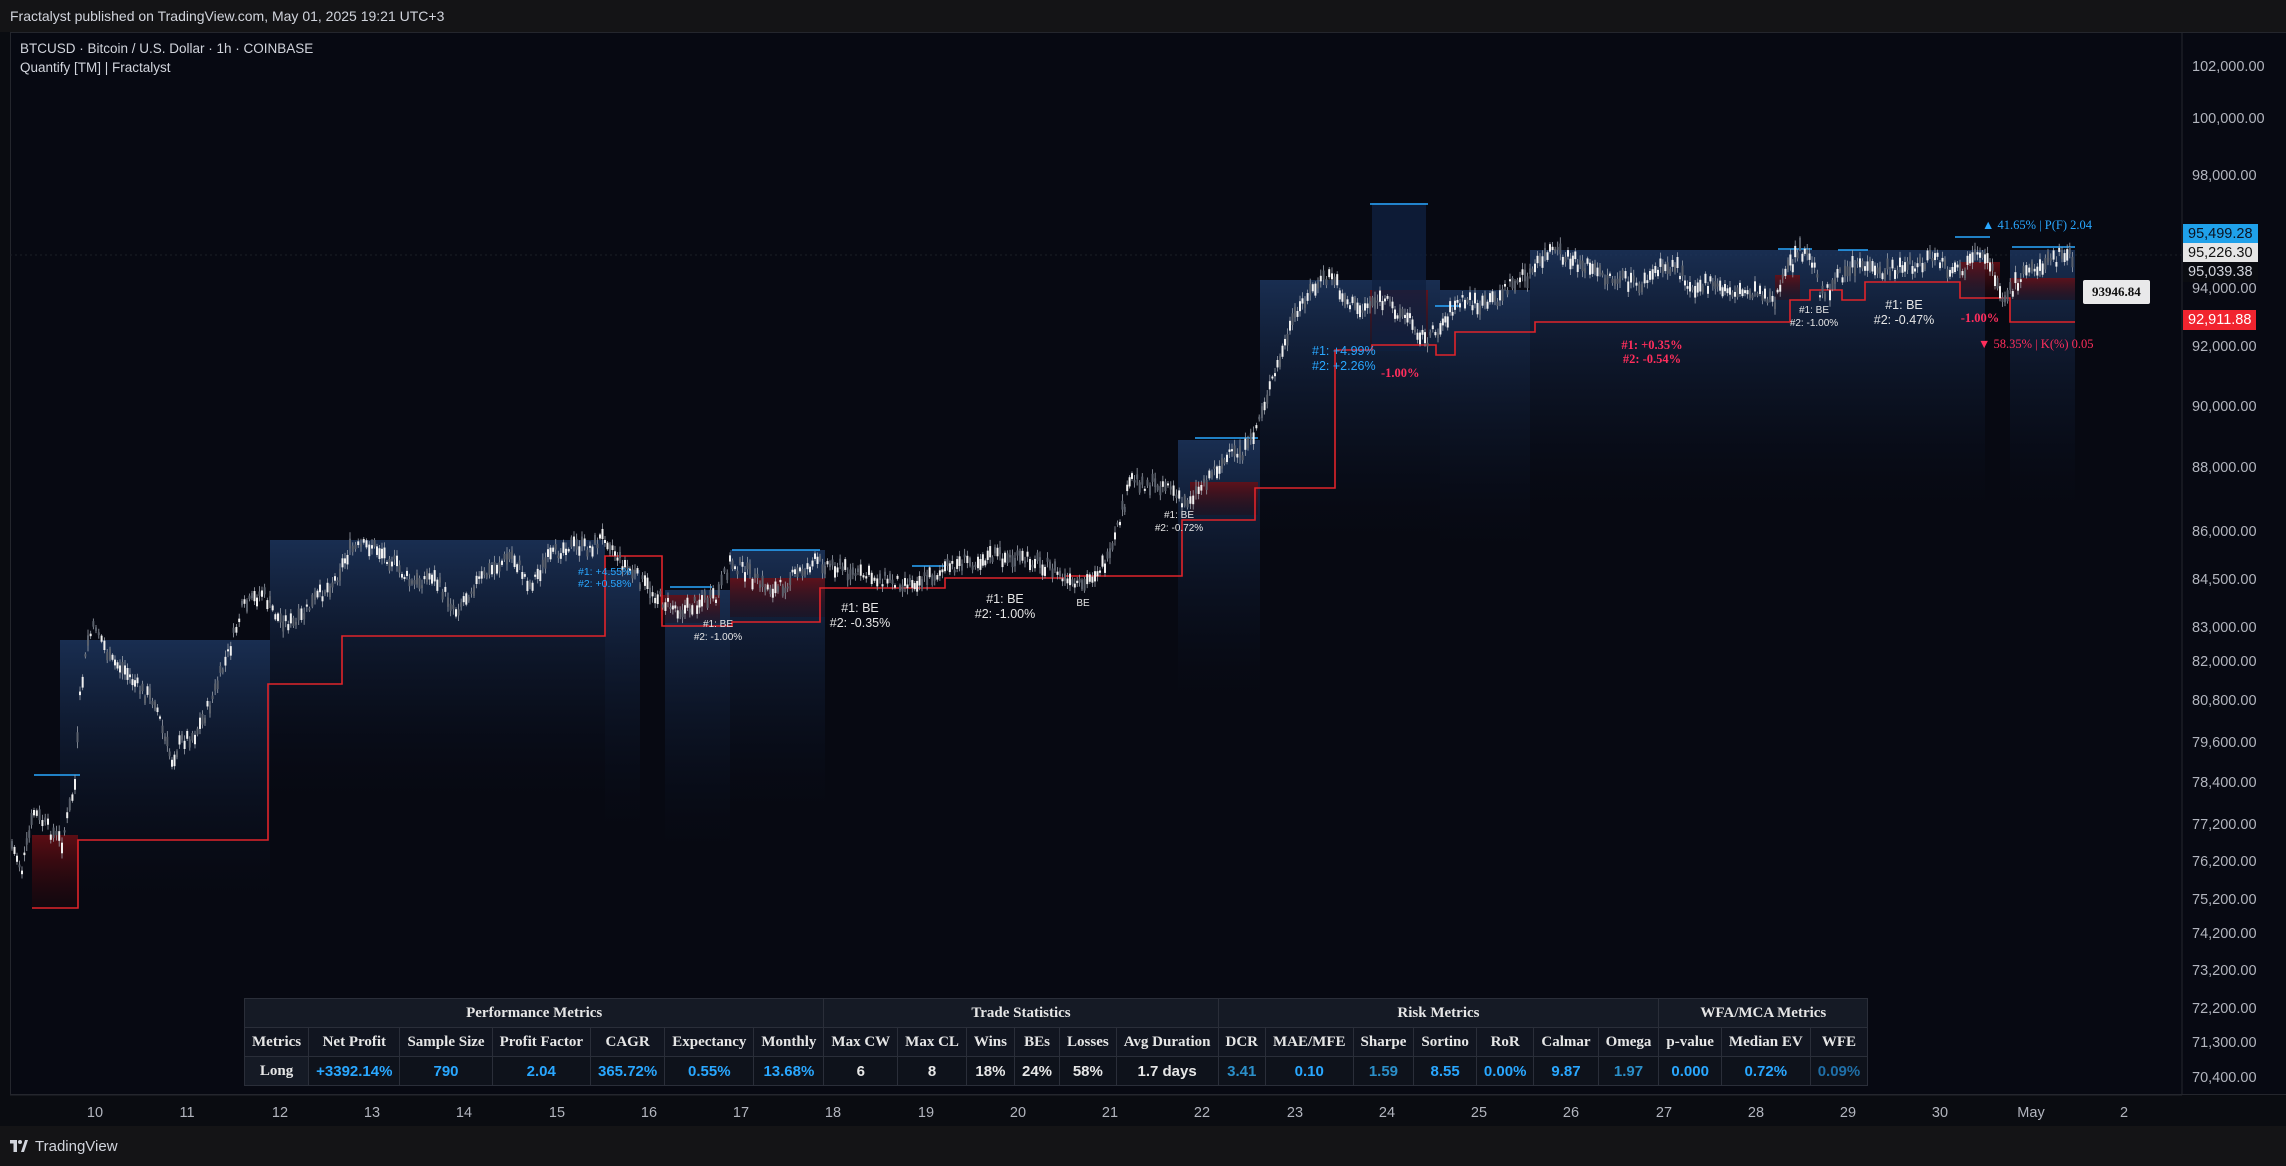  What do you see at coordinates (1167, 1042) in the screenshot?
I see `column-header: Avg Duration` at bounding box center [1167, 1042].